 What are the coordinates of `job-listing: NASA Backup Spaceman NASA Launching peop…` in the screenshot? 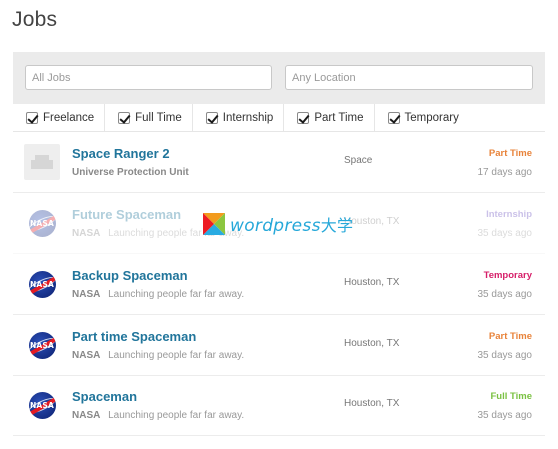 It's located at (279, 284).